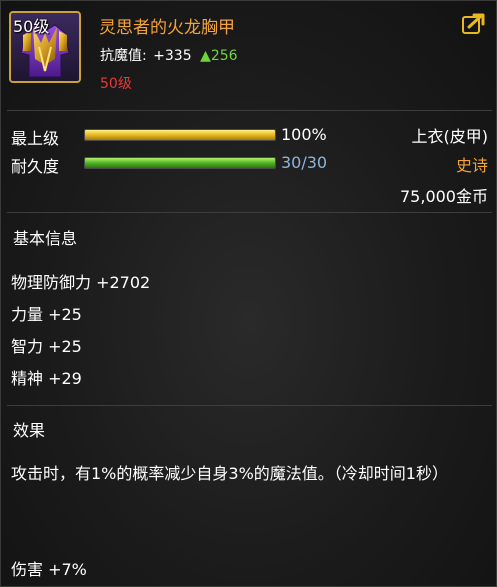 This screenshot has height=587, width=497. What do you see at coordinates (46, 314) in the screenshot?
I see `attribute-item: 力量 +25` at bounding box center [46, 314].